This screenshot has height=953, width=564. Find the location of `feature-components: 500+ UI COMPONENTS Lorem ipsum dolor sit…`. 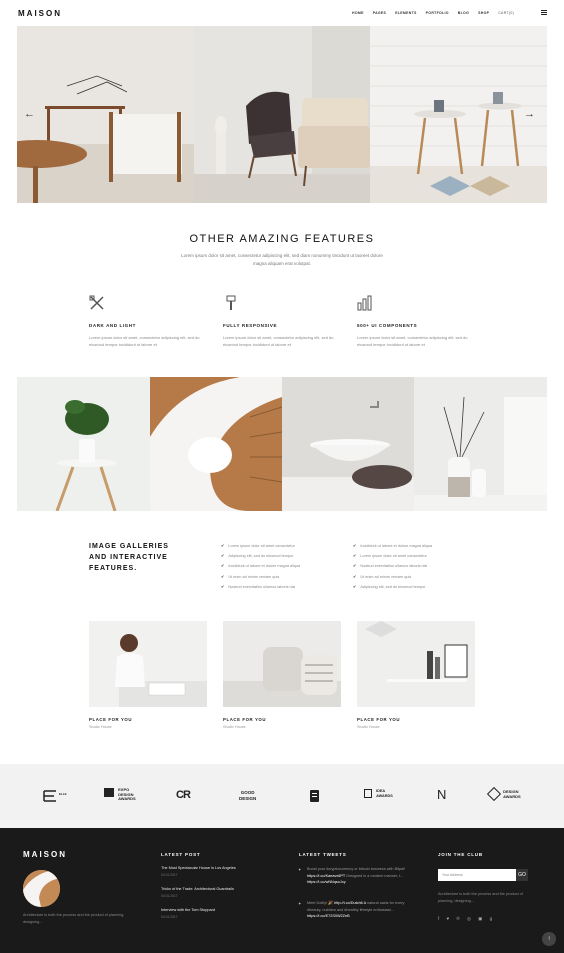

feature-components: 500+ UI COMPONENTS Lorem ipsum dolor sit… is located at coordinates (417, 321).